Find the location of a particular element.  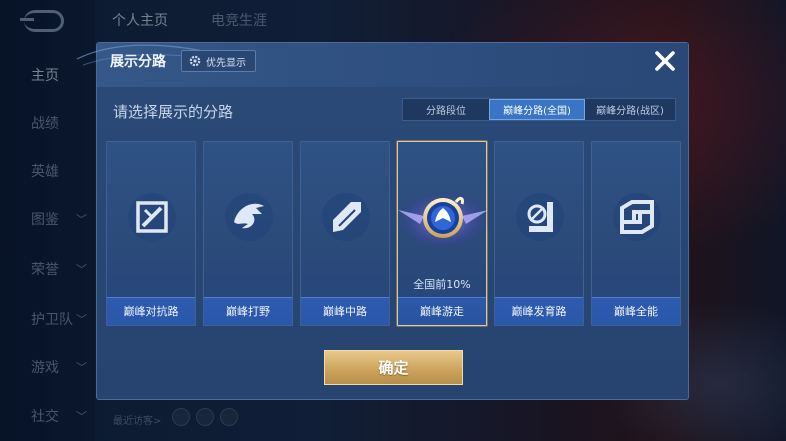

lane-card-roam: 全国前10% 巅峰游走 is located at coordinates (443, 233).